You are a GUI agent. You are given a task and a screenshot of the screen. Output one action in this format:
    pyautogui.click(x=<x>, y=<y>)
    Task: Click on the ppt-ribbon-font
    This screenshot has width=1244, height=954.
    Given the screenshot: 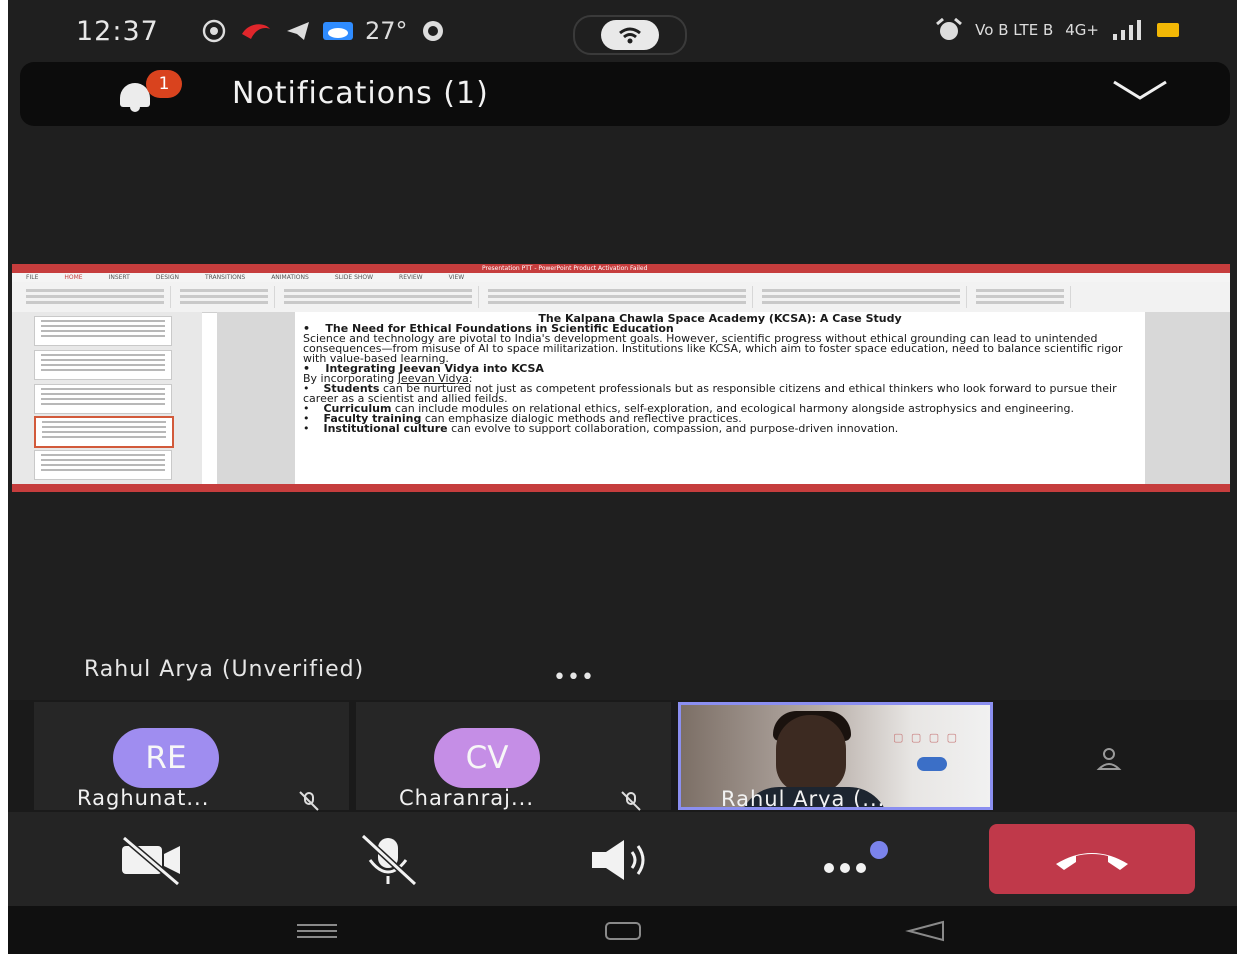 What is the action you would take?
    pyautogui.click(x=378, y=297)
    